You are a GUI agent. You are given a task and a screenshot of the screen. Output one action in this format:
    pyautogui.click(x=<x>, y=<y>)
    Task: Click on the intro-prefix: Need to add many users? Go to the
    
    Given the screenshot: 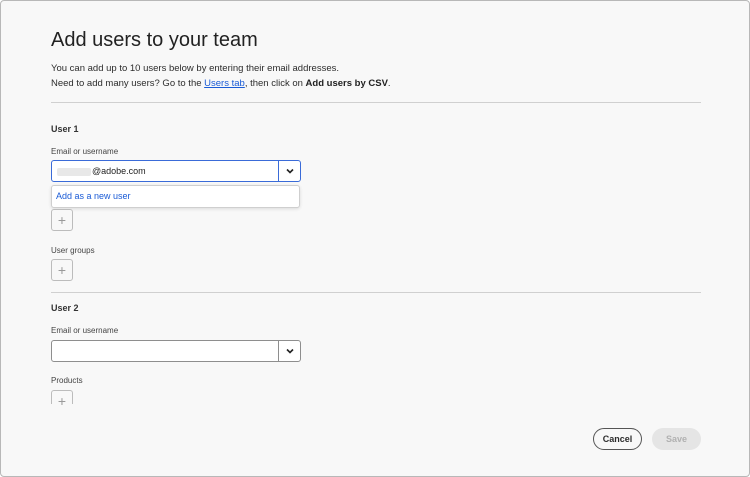 What is the action you would take?
    pyautogui.click(x=128, y=83)
    